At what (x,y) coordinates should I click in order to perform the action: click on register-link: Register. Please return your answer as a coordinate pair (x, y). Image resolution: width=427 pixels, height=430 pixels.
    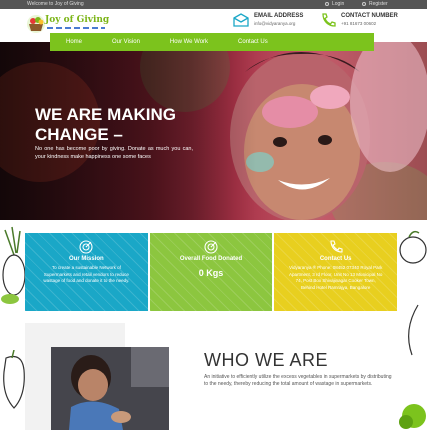
    Looking at the image, I should click on (375, 4).